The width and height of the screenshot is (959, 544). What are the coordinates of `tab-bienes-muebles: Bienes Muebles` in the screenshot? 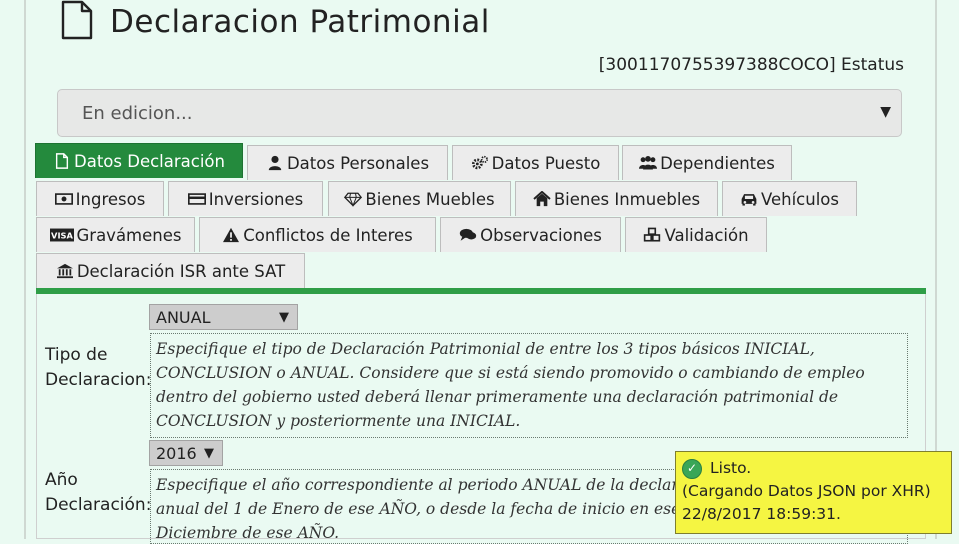 It's located at (419, 198).